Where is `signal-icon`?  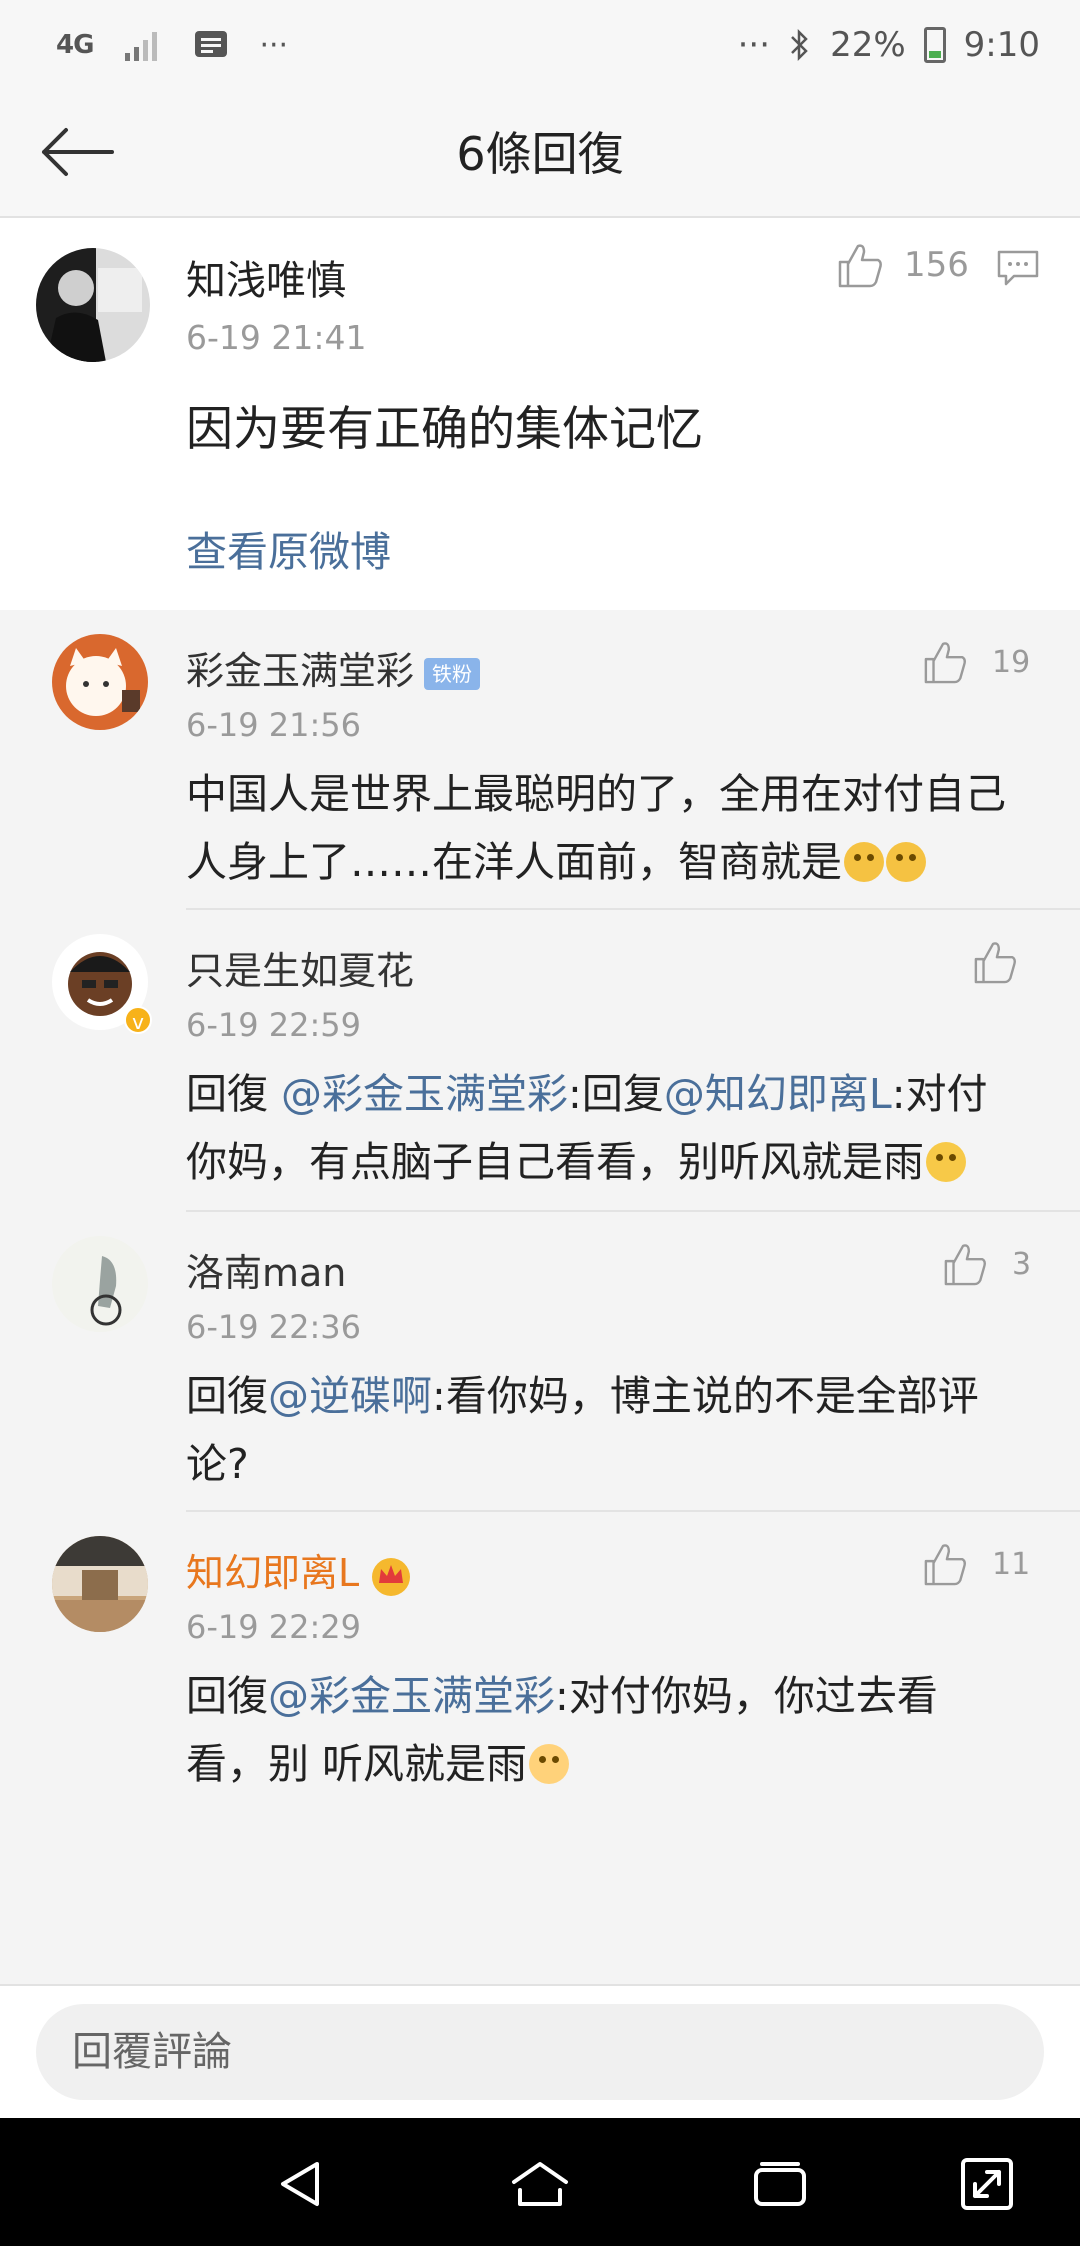
signal-icon is located at coordinates (141, 46).